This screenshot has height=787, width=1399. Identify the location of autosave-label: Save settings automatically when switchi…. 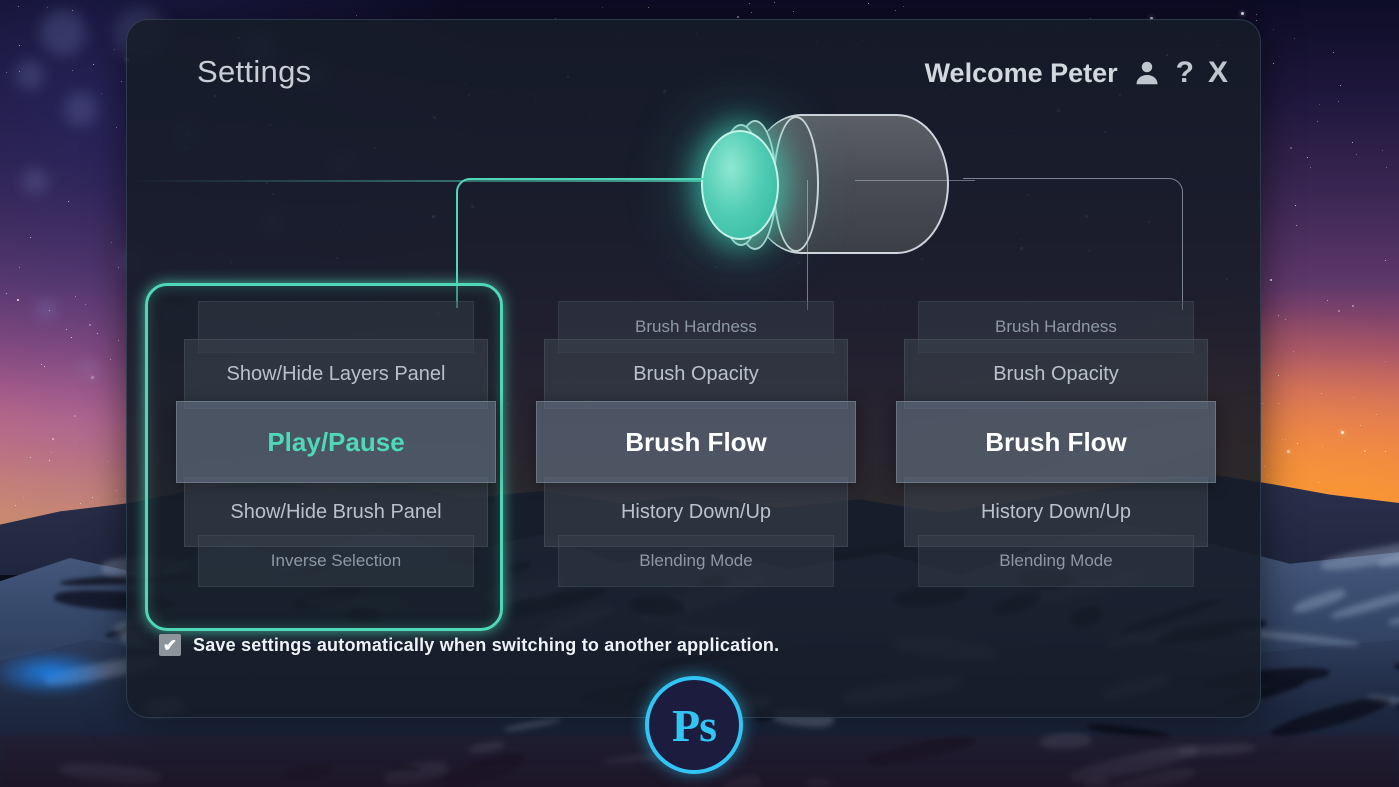
(486, 644).